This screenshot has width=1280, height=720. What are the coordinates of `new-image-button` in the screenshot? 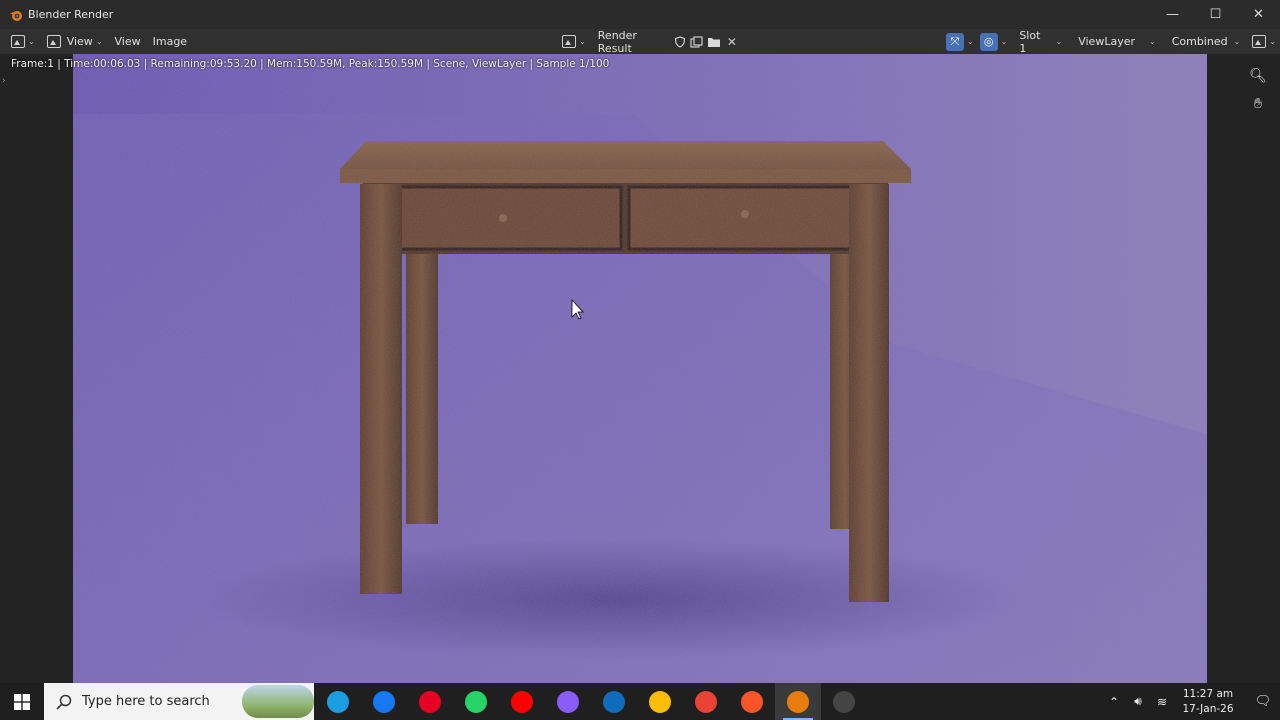 It's located at (696, 41).